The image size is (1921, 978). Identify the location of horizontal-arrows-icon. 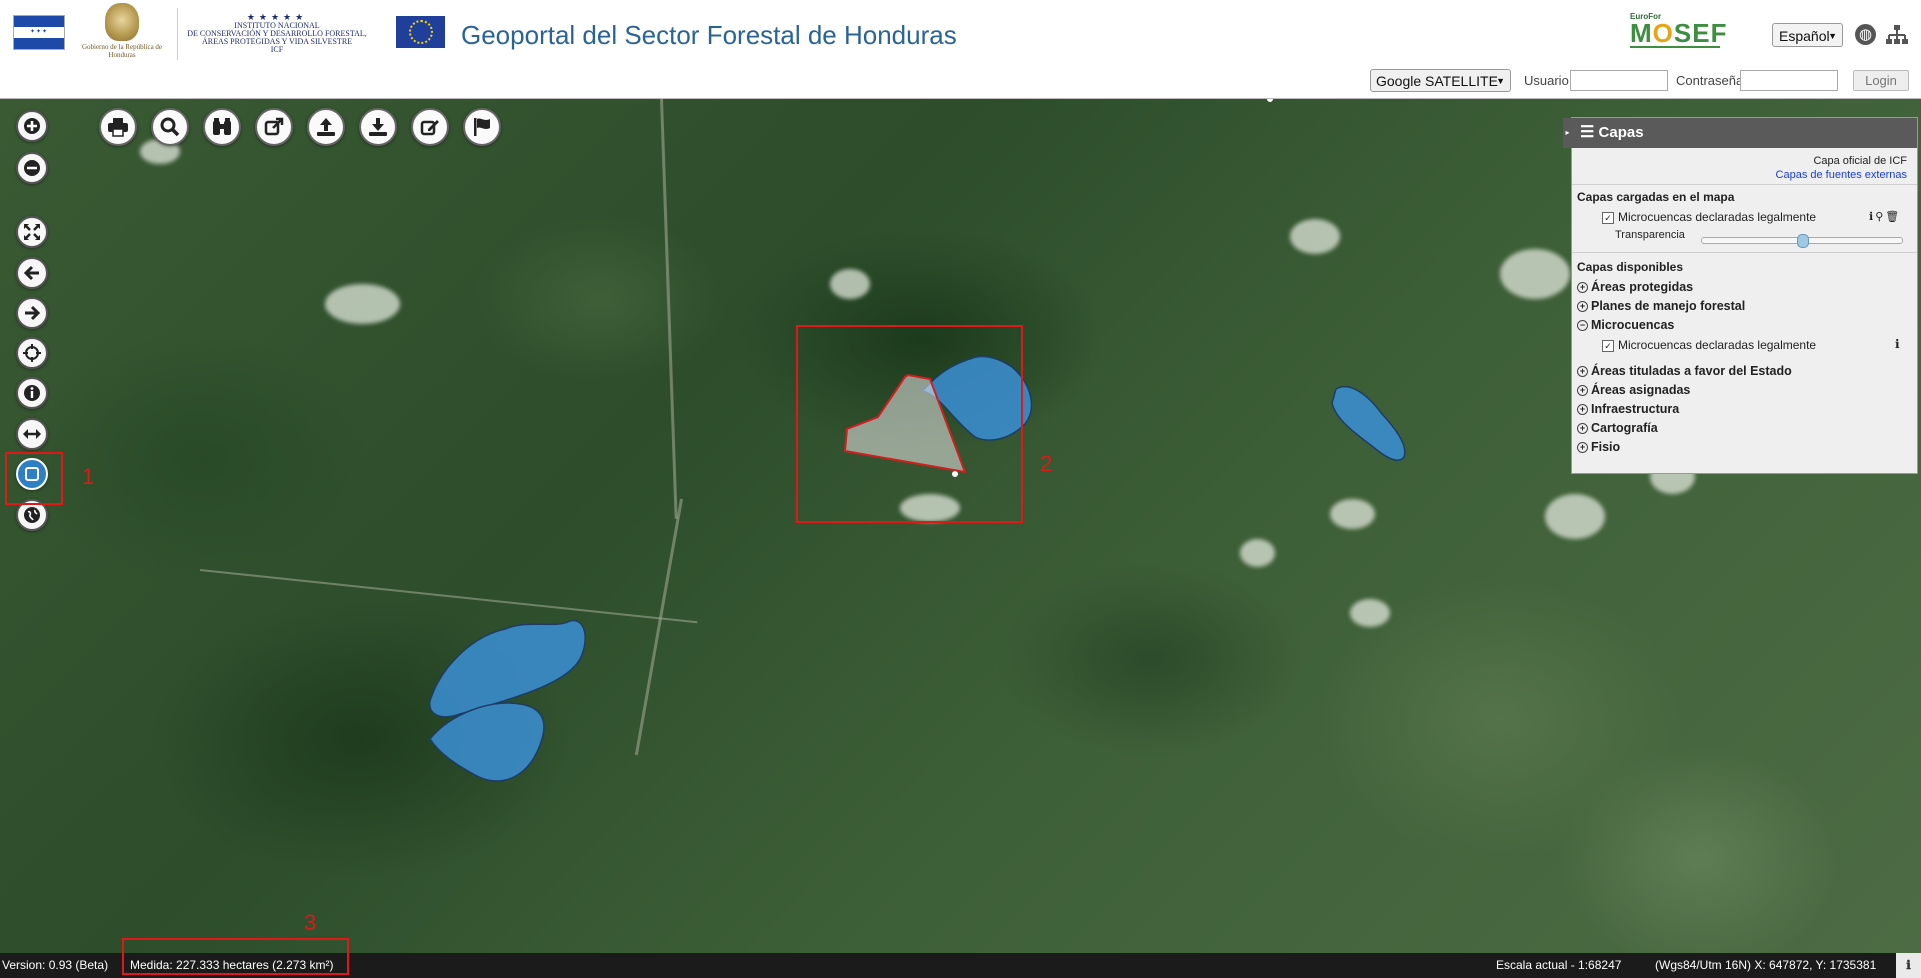
(32, 434).